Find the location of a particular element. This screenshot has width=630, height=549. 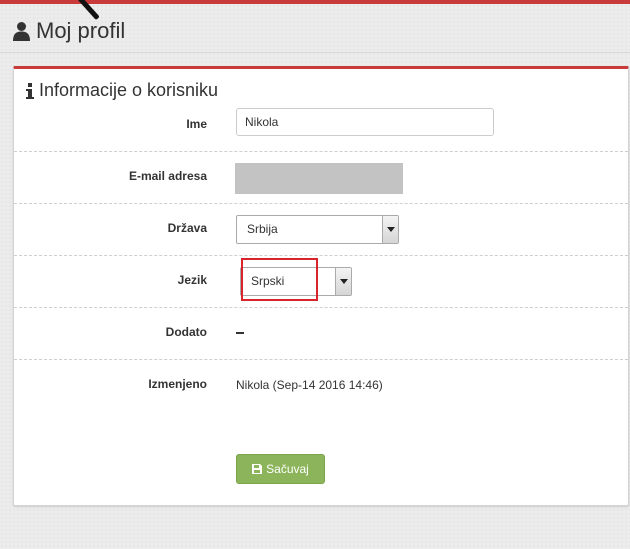

page-title-text: Moj profil is located at coordinates (81, 30).